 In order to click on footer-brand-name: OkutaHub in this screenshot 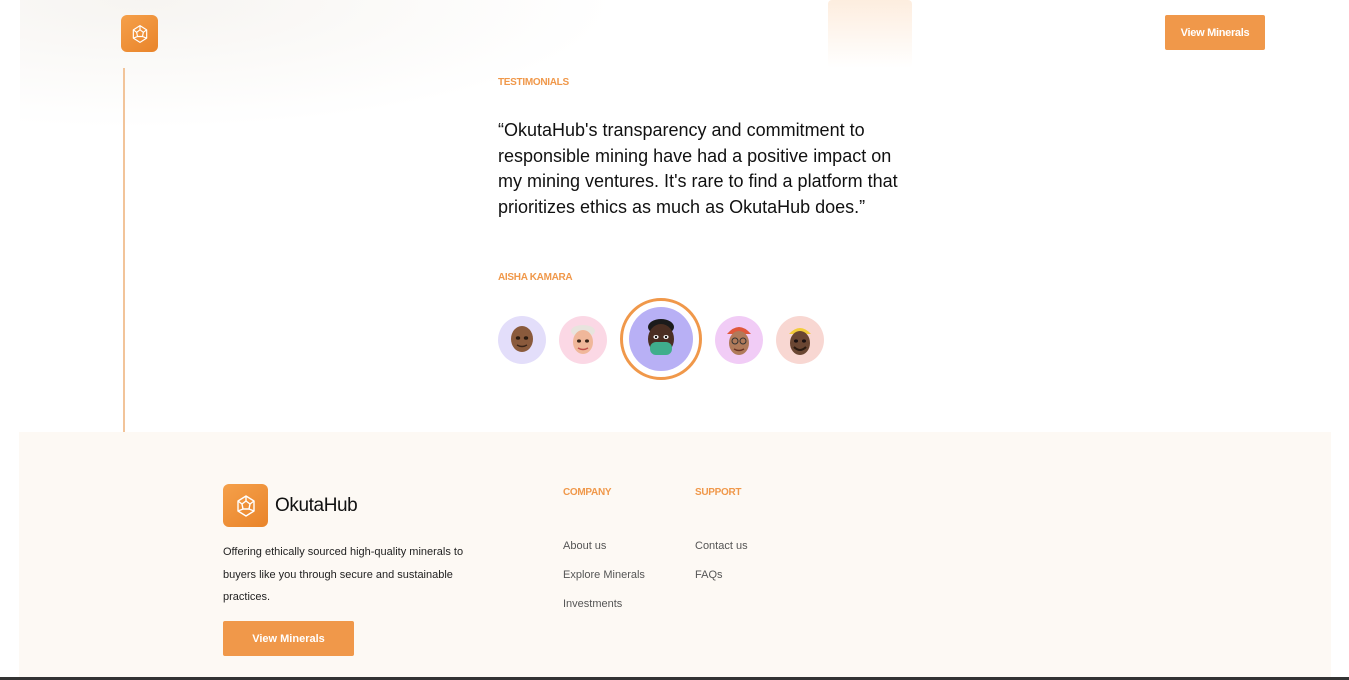, I will do `click(316, 505)`.